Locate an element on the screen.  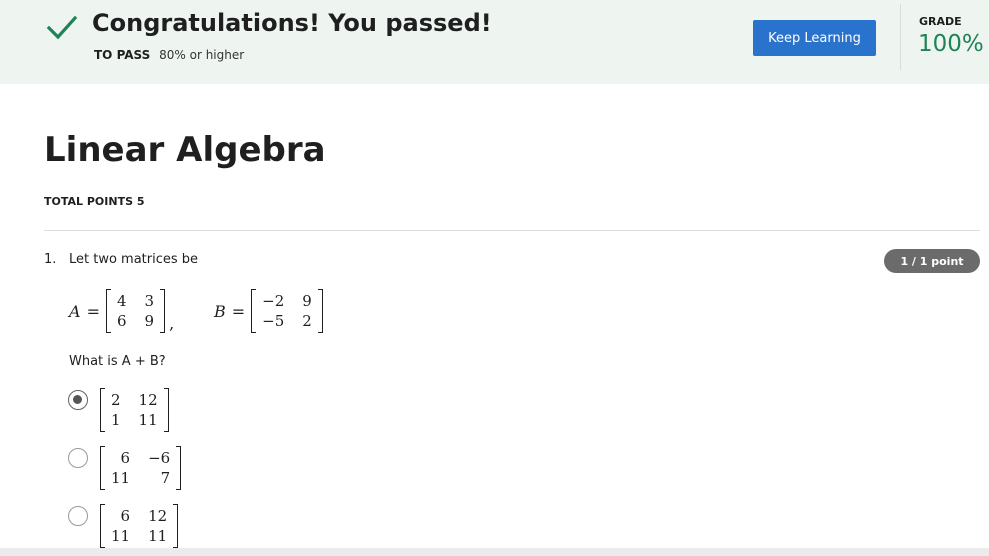
points-badge: 1 / 1 point is located at coordinates (932, 261).